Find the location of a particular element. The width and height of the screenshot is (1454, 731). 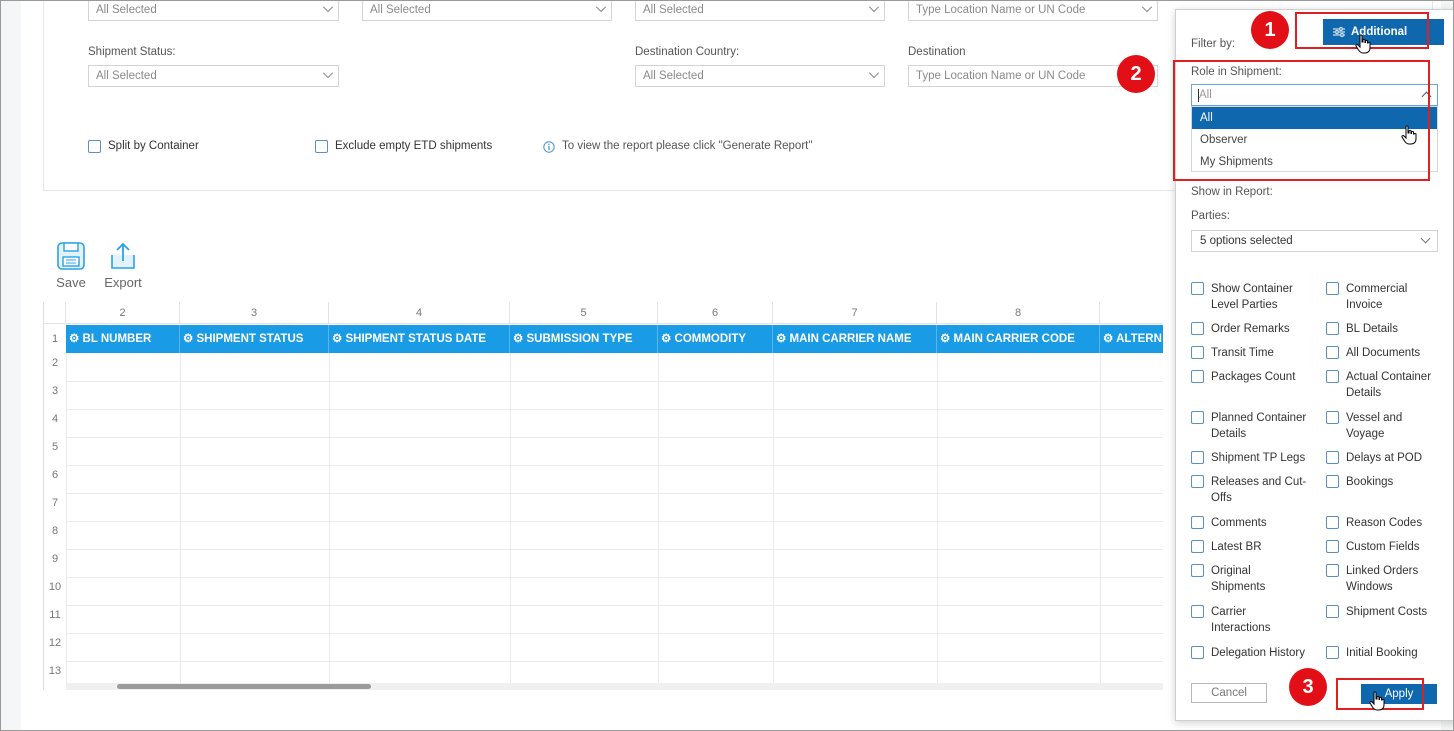

option-label: Custom Fields is located at coordinates (1383, 547).